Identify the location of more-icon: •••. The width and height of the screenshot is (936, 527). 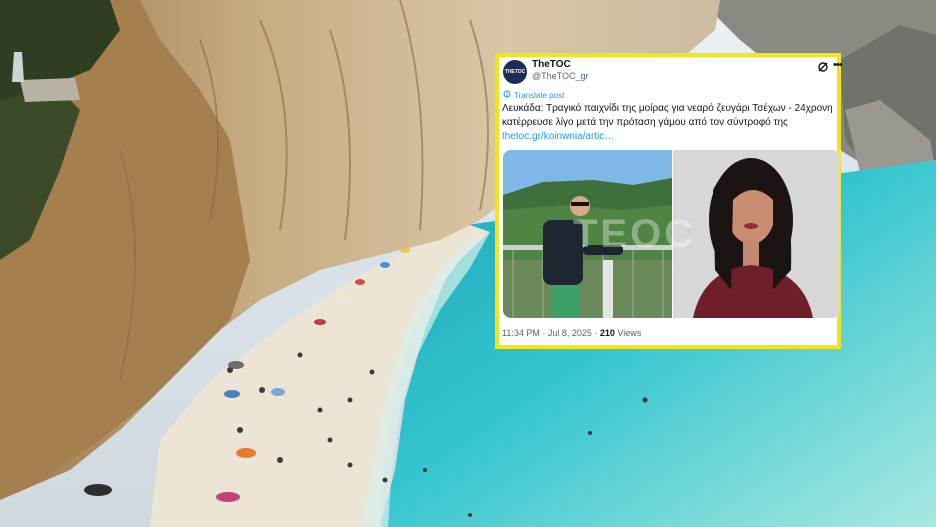
(838, 65).